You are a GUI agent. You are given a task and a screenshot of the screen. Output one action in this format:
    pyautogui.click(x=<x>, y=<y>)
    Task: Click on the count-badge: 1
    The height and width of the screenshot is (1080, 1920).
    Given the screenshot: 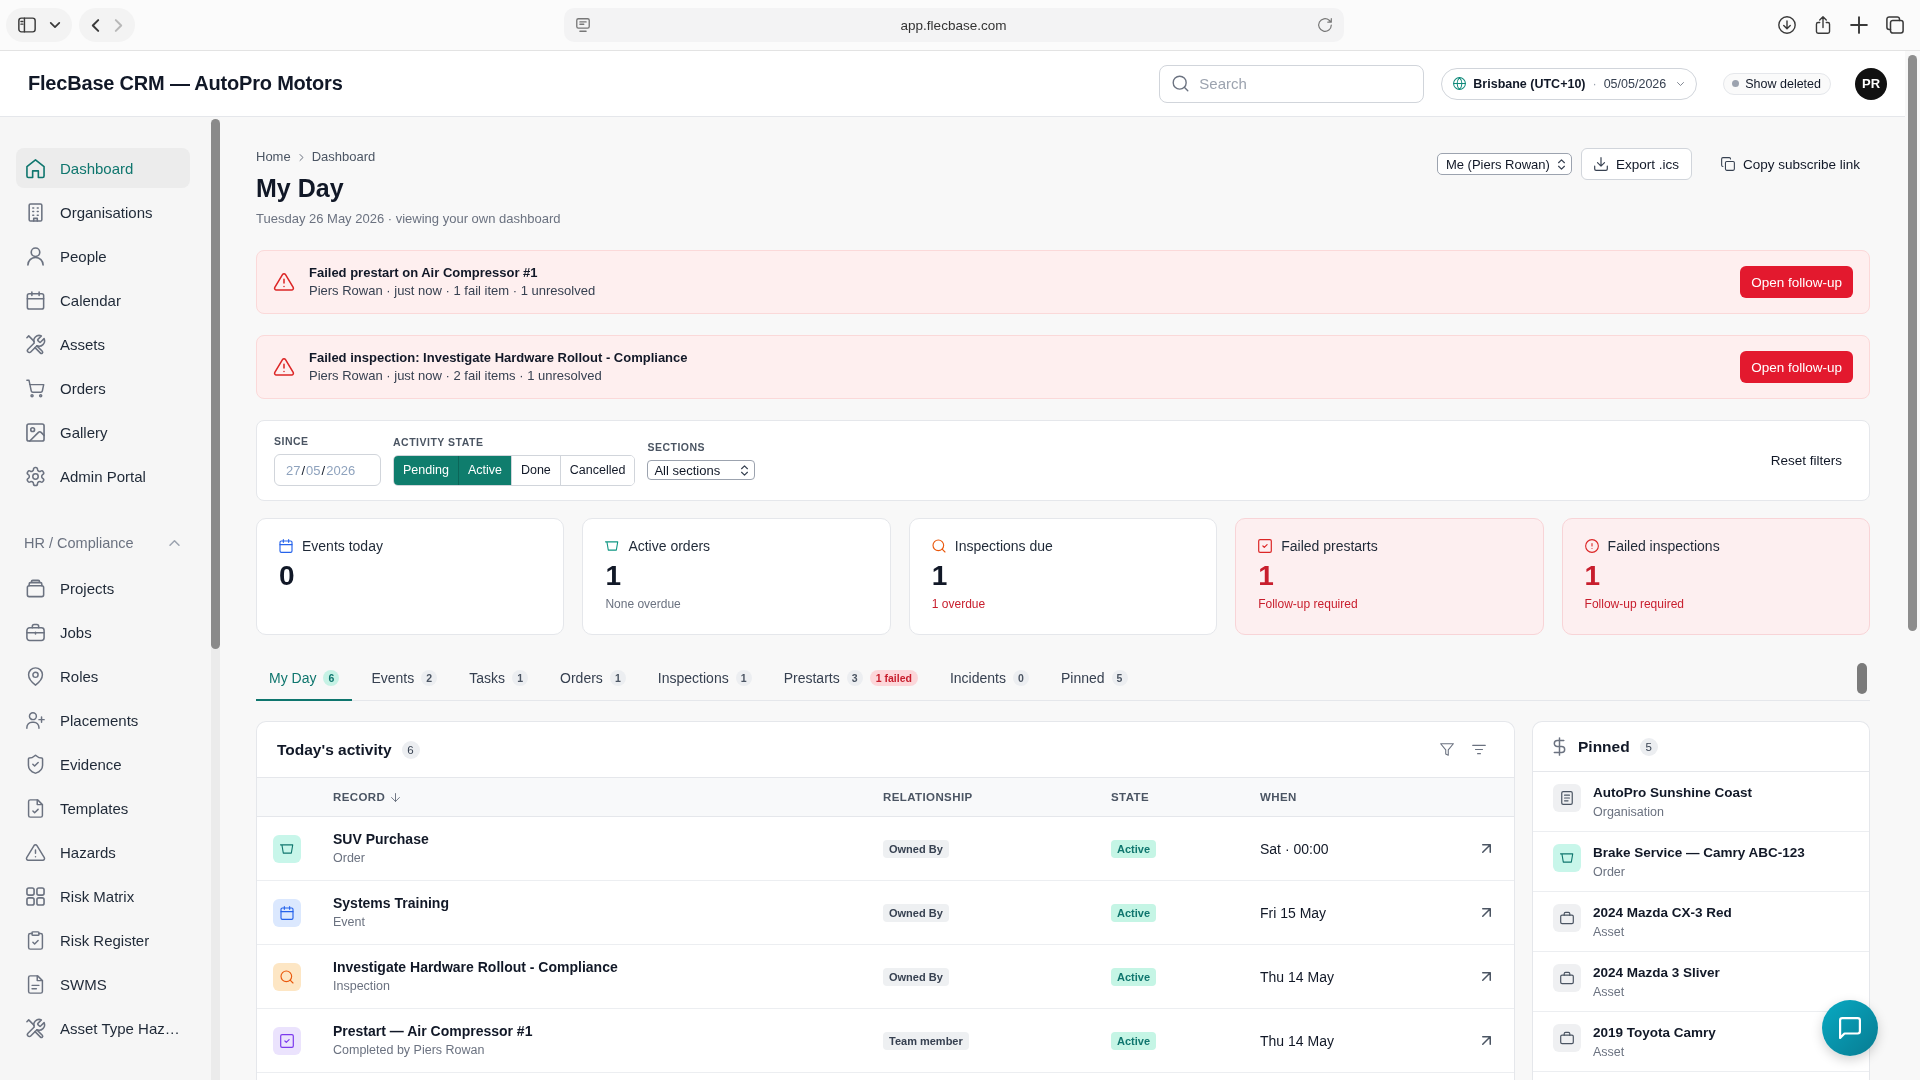 What is the action you would take?
    pyautogui.click(x=617, y=677)
    